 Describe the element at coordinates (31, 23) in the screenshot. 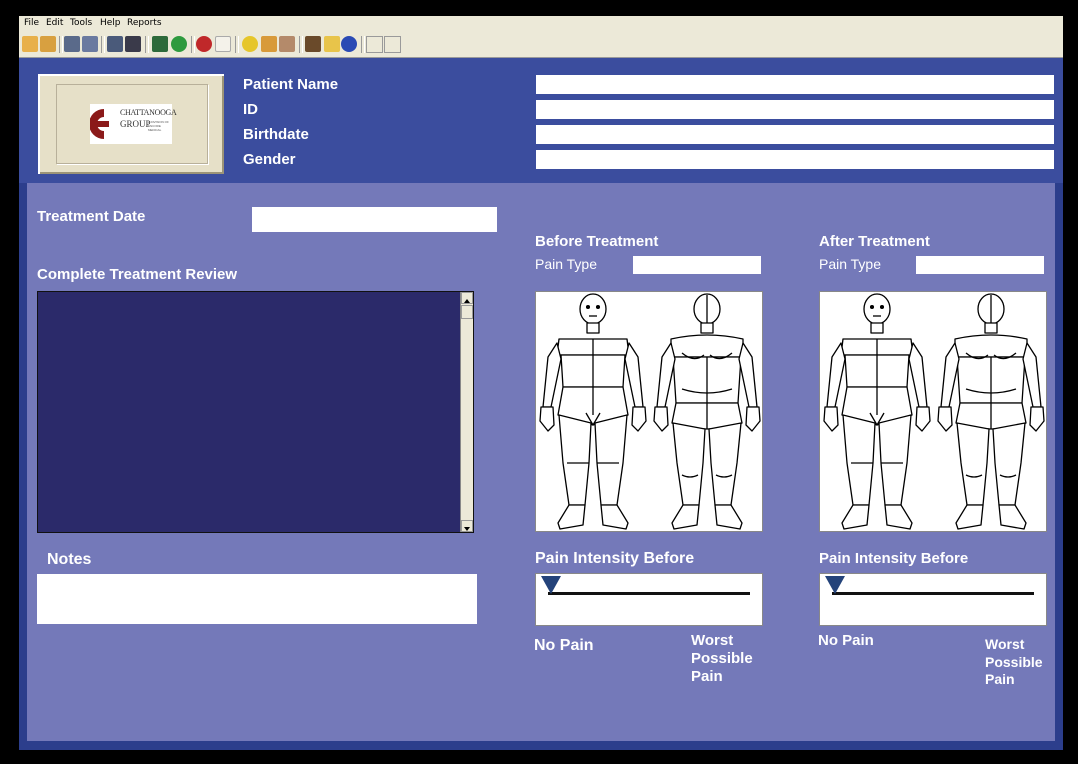

I see `menu-file: File` at that location.